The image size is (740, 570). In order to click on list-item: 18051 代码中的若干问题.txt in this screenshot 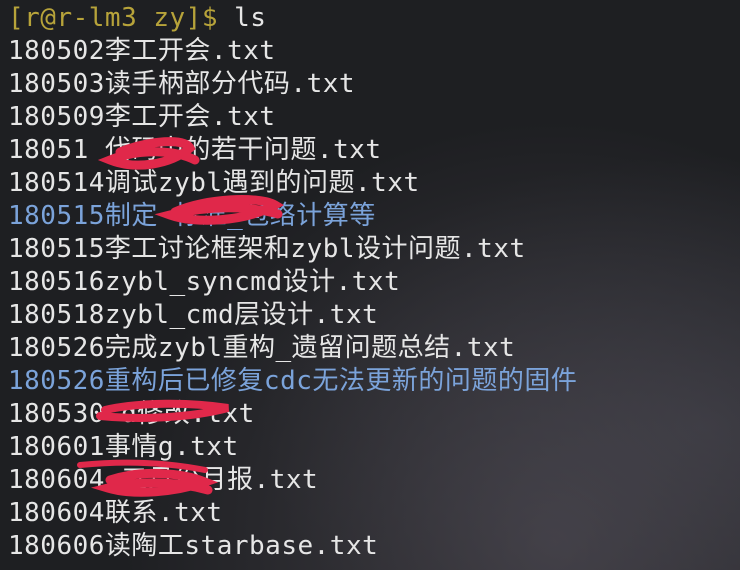, I will do `click(374, 150)`.